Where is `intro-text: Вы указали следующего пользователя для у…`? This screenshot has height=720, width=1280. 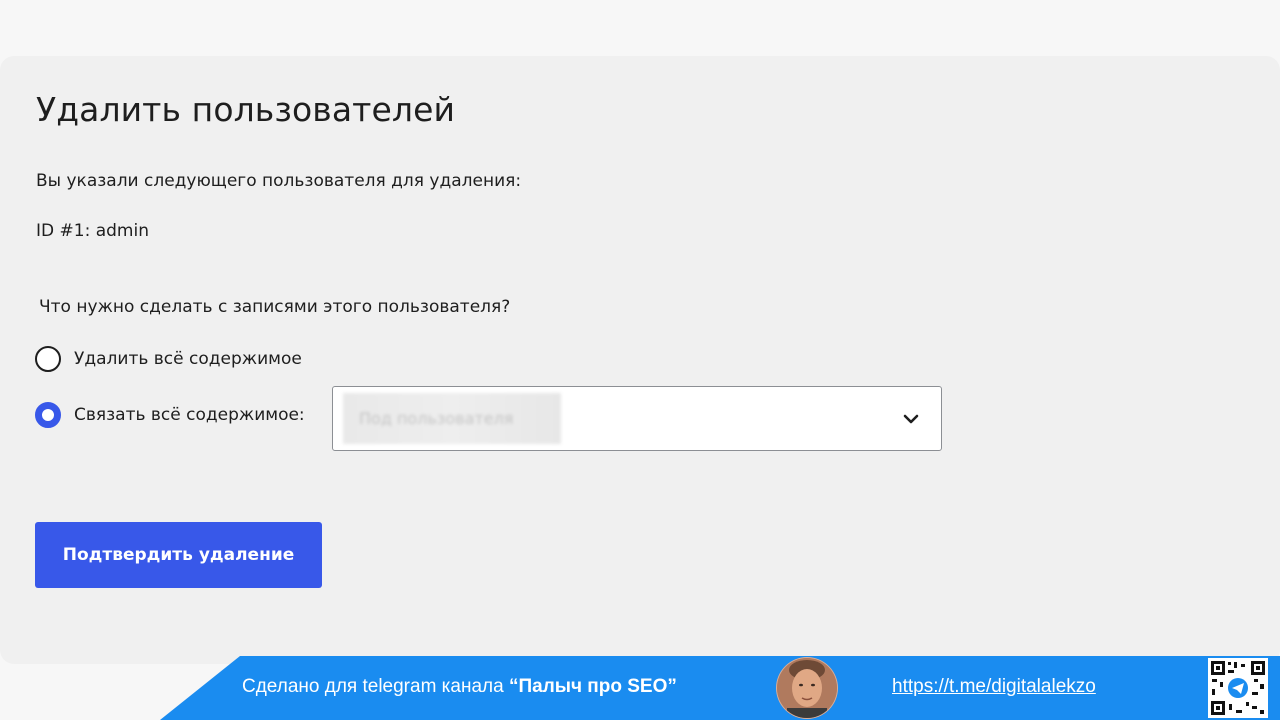
intro-text: Вы указали следующего пользователя для у… is located at coordinates (279, 181).